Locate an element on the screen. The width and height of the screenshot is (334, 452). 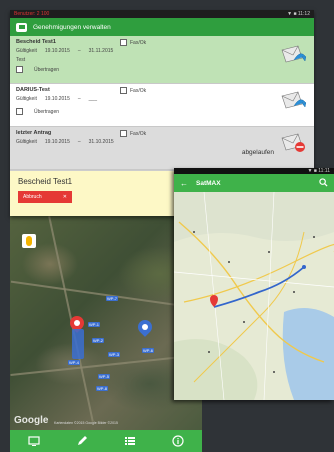
permit-title: Bescheid Test1 is located at coordinates (36, 42).